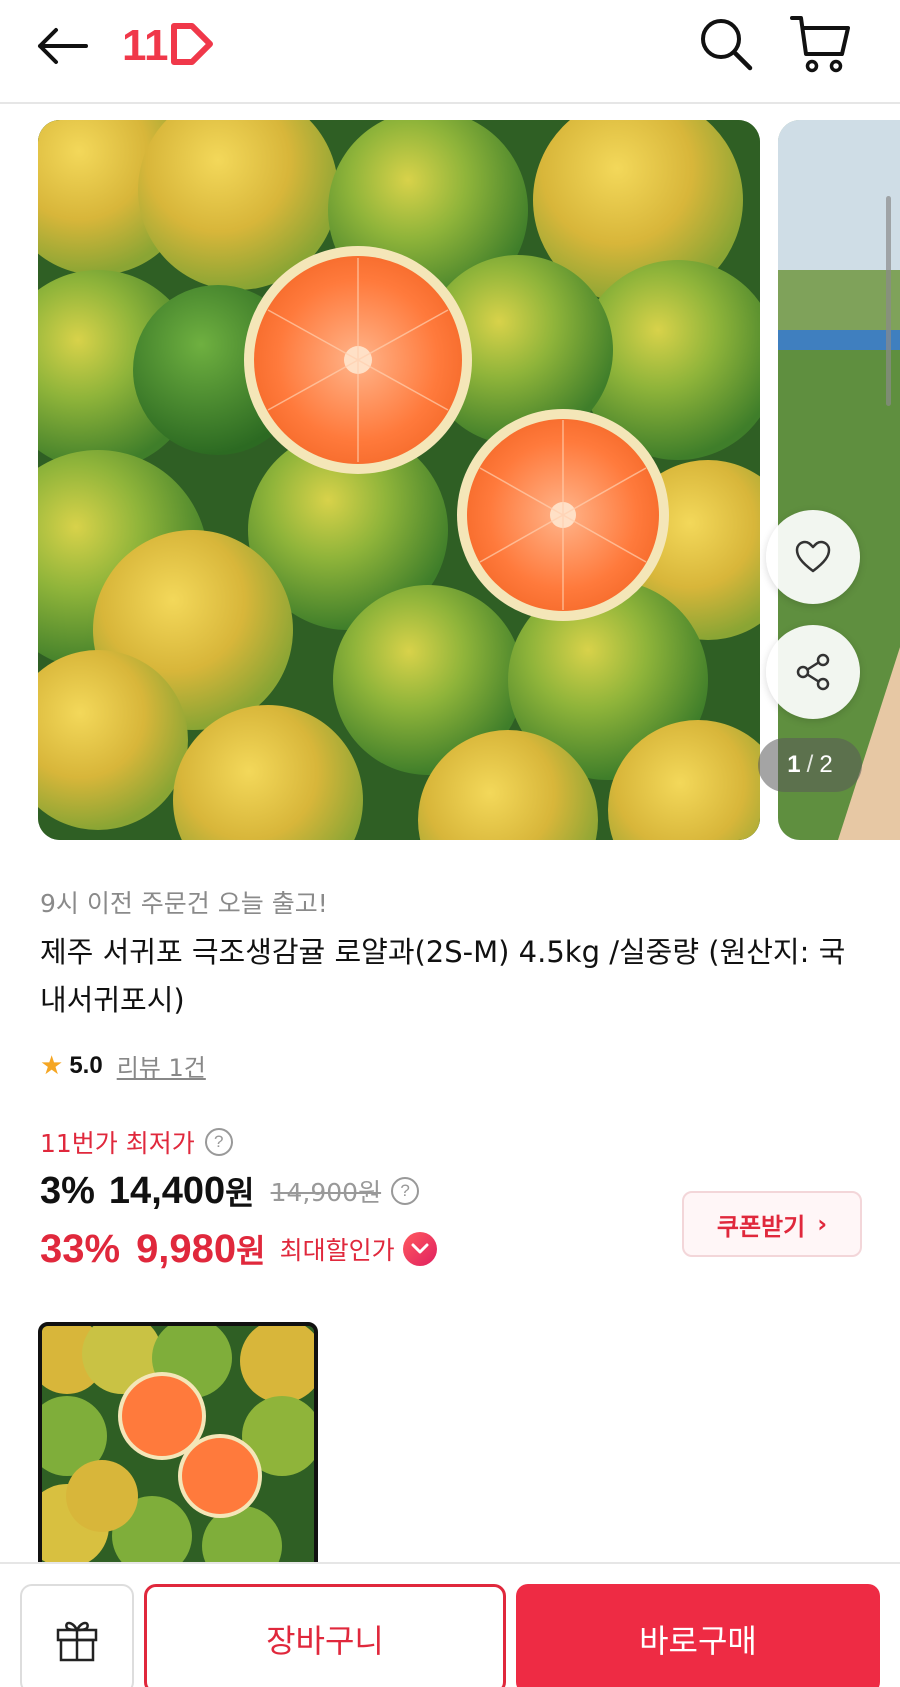 The image size is (900, 1687). What do you see at coordinates (117, 1143) in the screenshot?
I see `lowest-price-text: 11번가 최저가` at bounding box center [117, 1143].